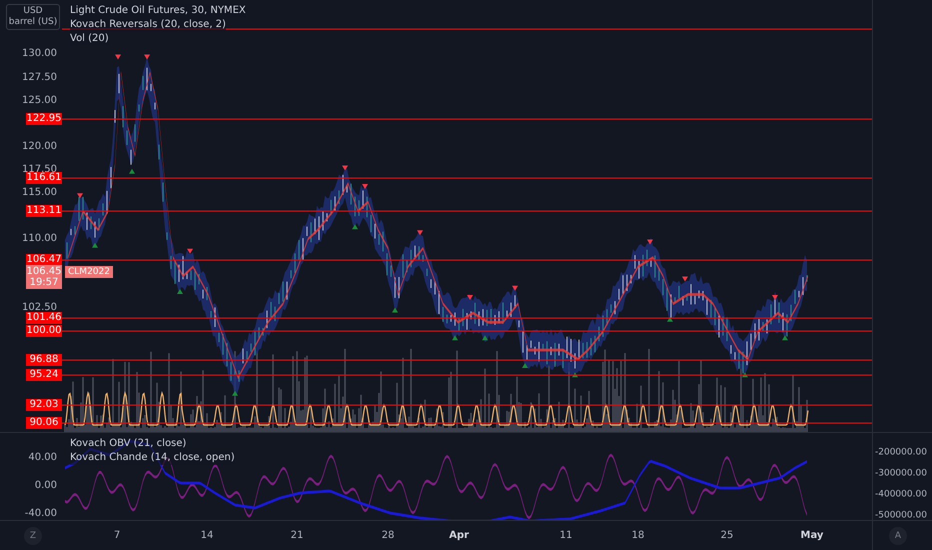 This screenshot has width=932, height=550. What do you see at coordinates (44, 178) in the screenshot?
I see `price-level-tag: 116.61` at bounding box center [44, 178].